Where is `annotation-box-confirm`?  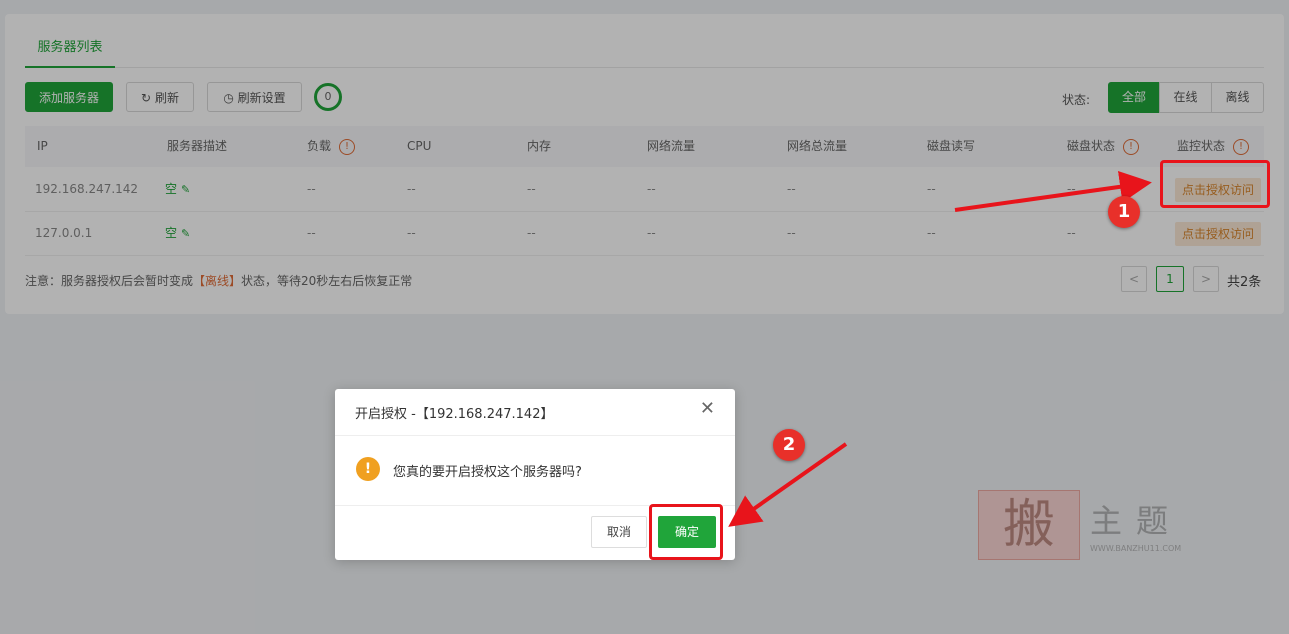
annotation-box-confirm is located at coordinates (686, 532).